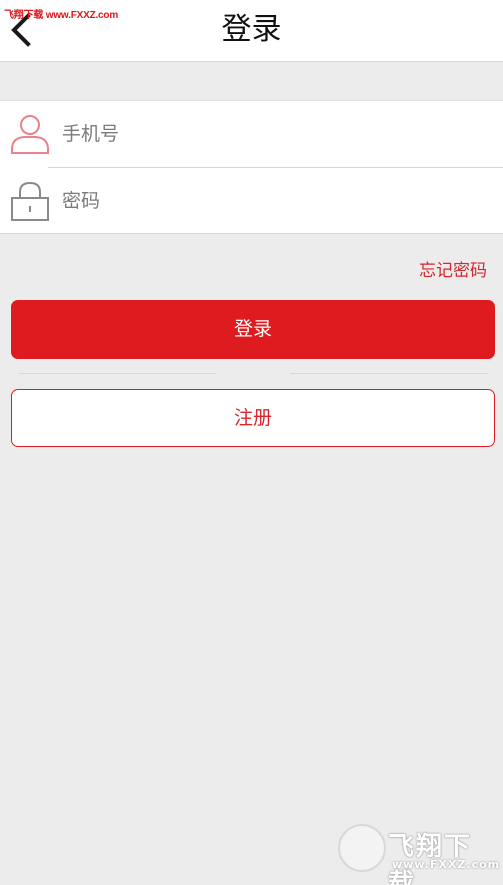  What do you see at coordinates (117, 373) in the screenshot?
I see `divider-left` at bounding box center [117, 373].